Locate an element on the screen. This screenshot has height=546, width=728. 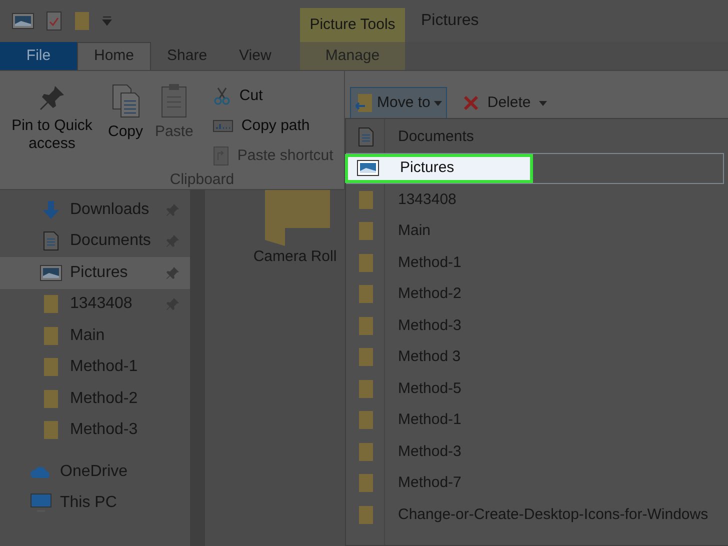
nav-item: Documents is located at coordinates (95, 241).